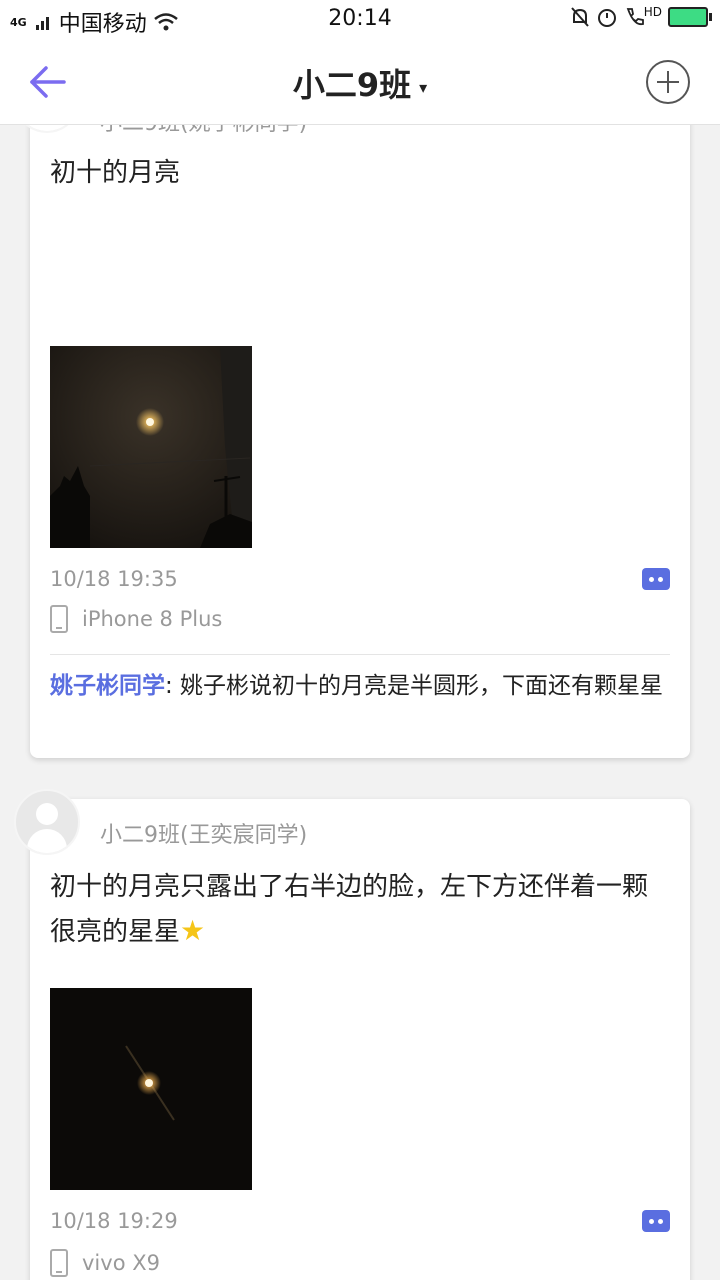 Image resolution: width=720 pixels, height=1280 pixels. I want to click on post-content: 初十的月亮, so click(115, 173).